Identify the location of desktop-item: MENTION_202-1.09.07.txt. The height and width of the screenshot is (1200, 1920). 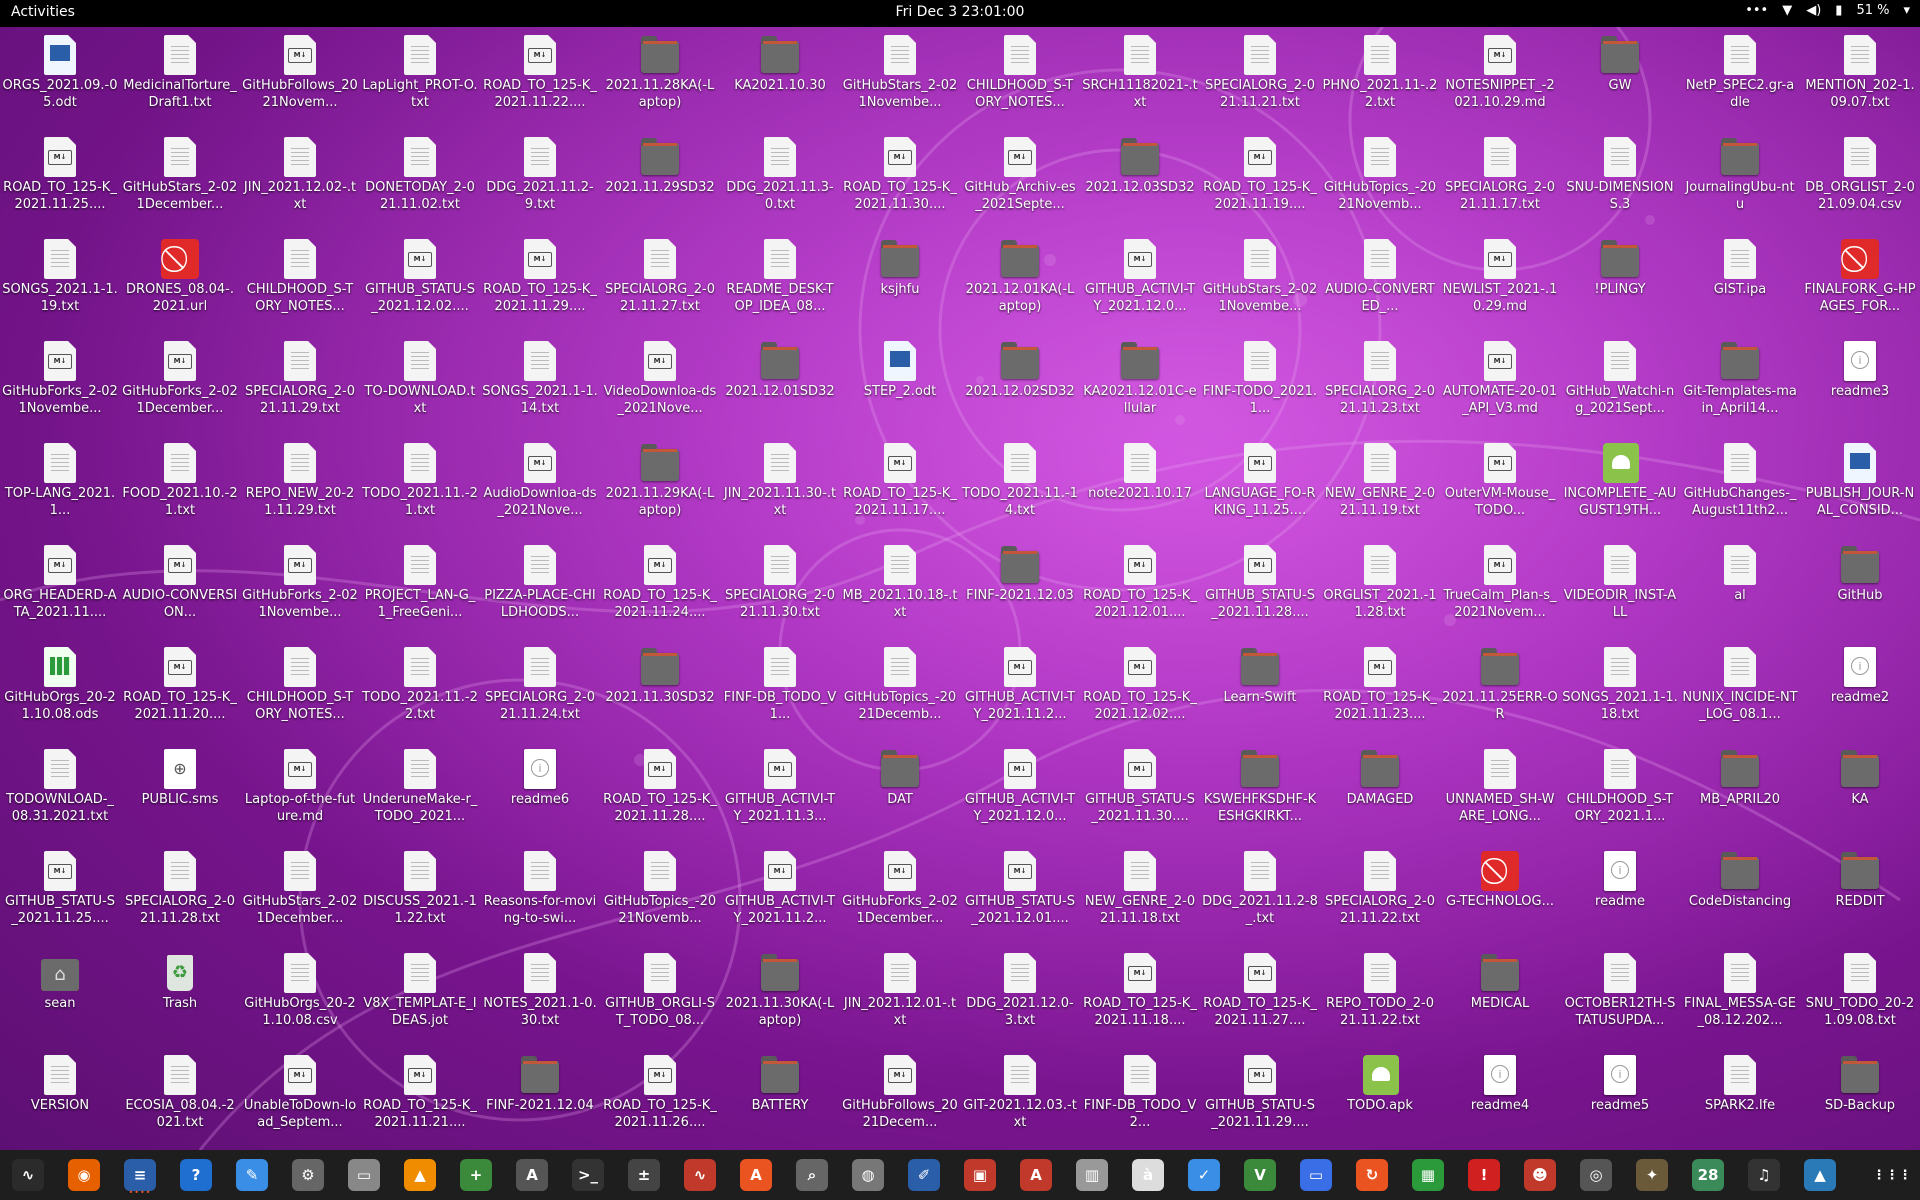
(1860, 78).